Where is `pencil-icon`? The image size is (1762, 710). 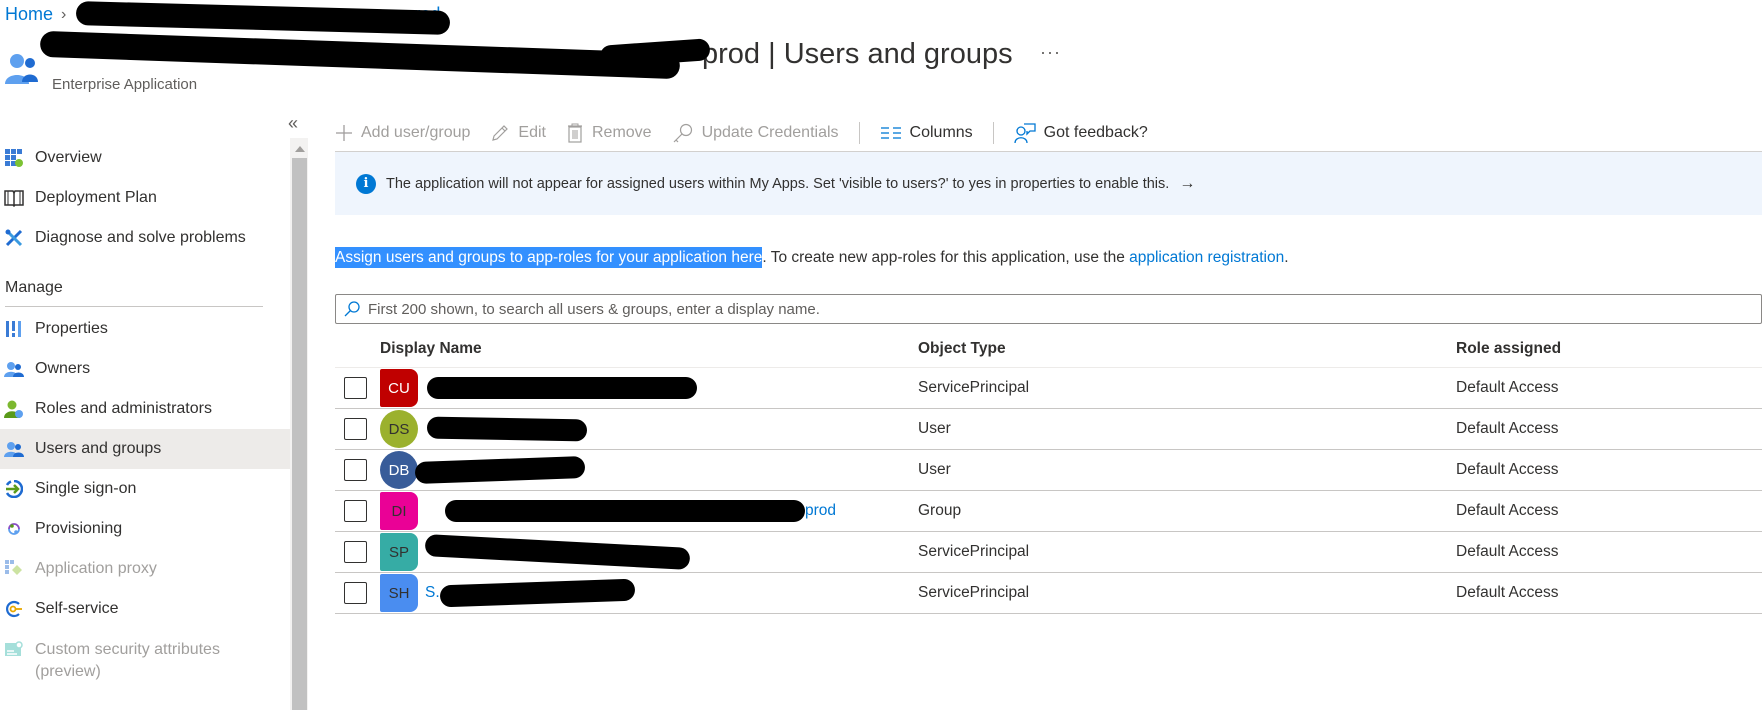 pencil-icon is located at coordinates (500, 133).